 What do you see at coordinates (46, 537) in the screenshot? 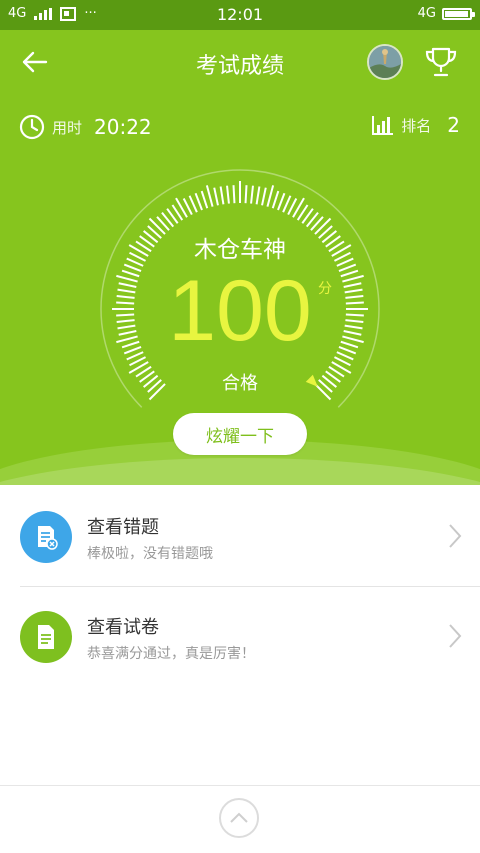
I see `wrong-questions-icon` at bounding box center [46, 537].